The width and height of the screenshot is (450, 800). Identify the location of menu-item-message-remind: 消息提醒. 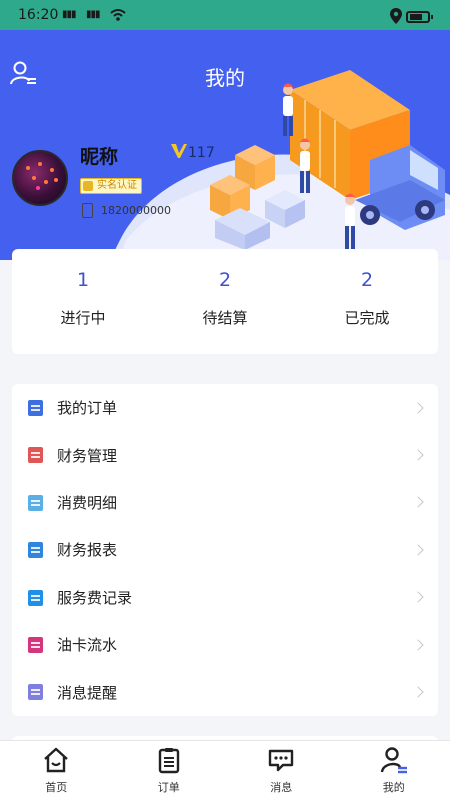
(225, 691).